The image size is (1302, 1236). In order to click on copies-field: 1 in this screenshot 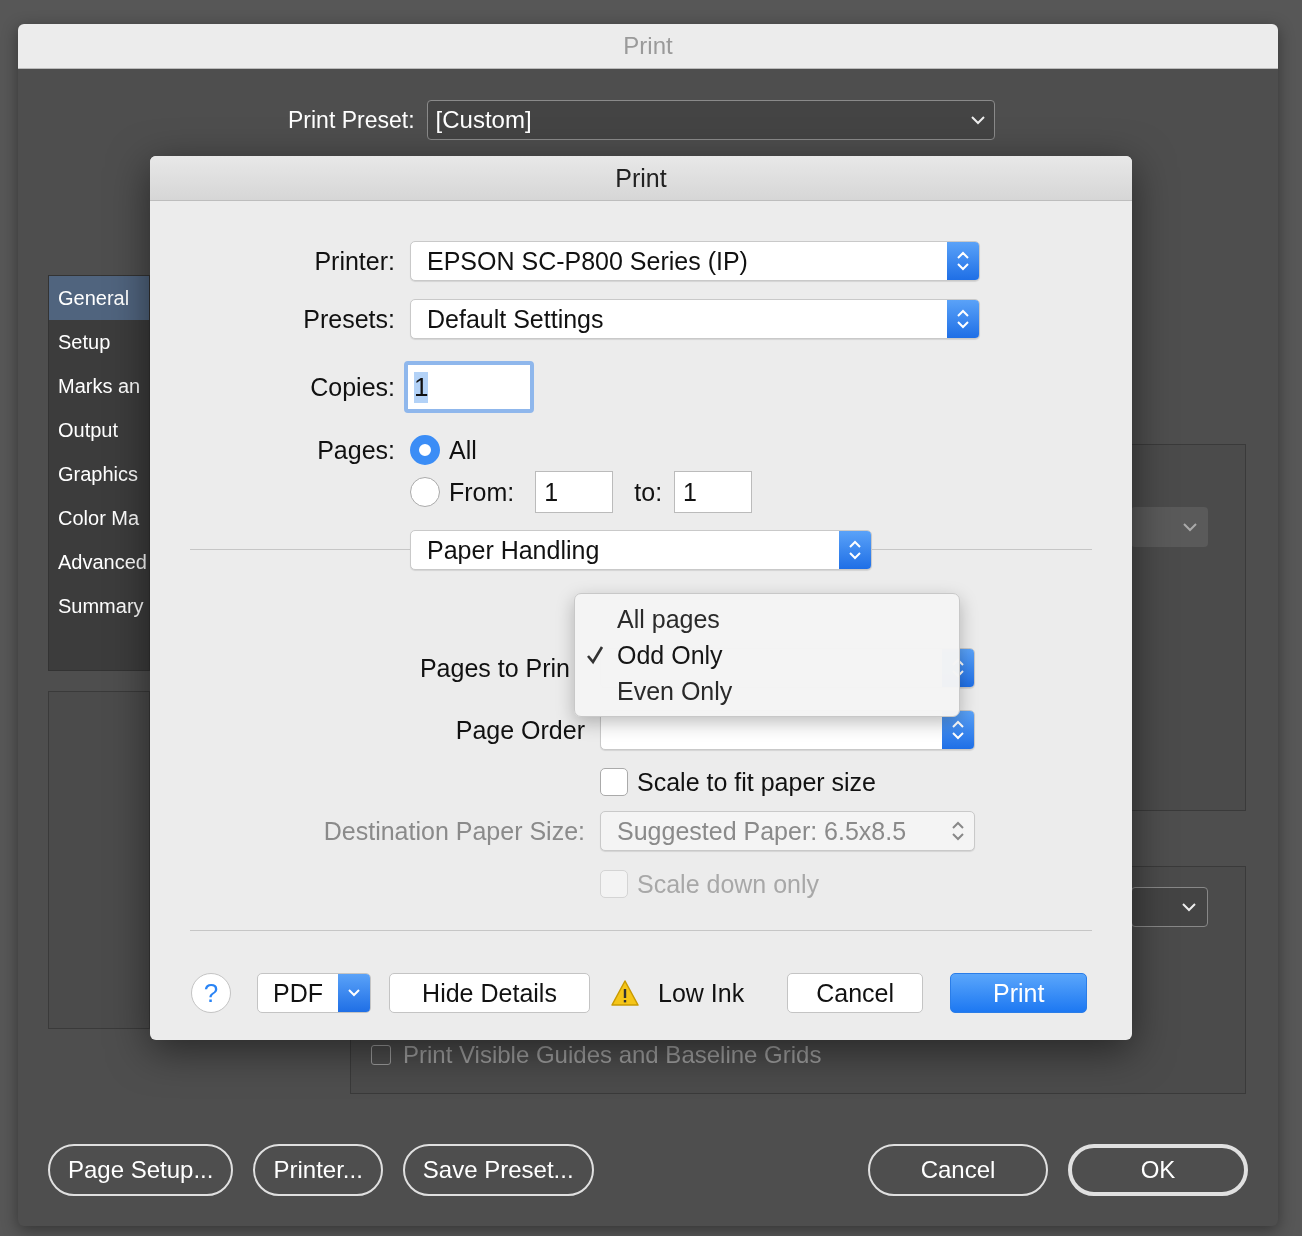, I will do `click(469, 387)`.